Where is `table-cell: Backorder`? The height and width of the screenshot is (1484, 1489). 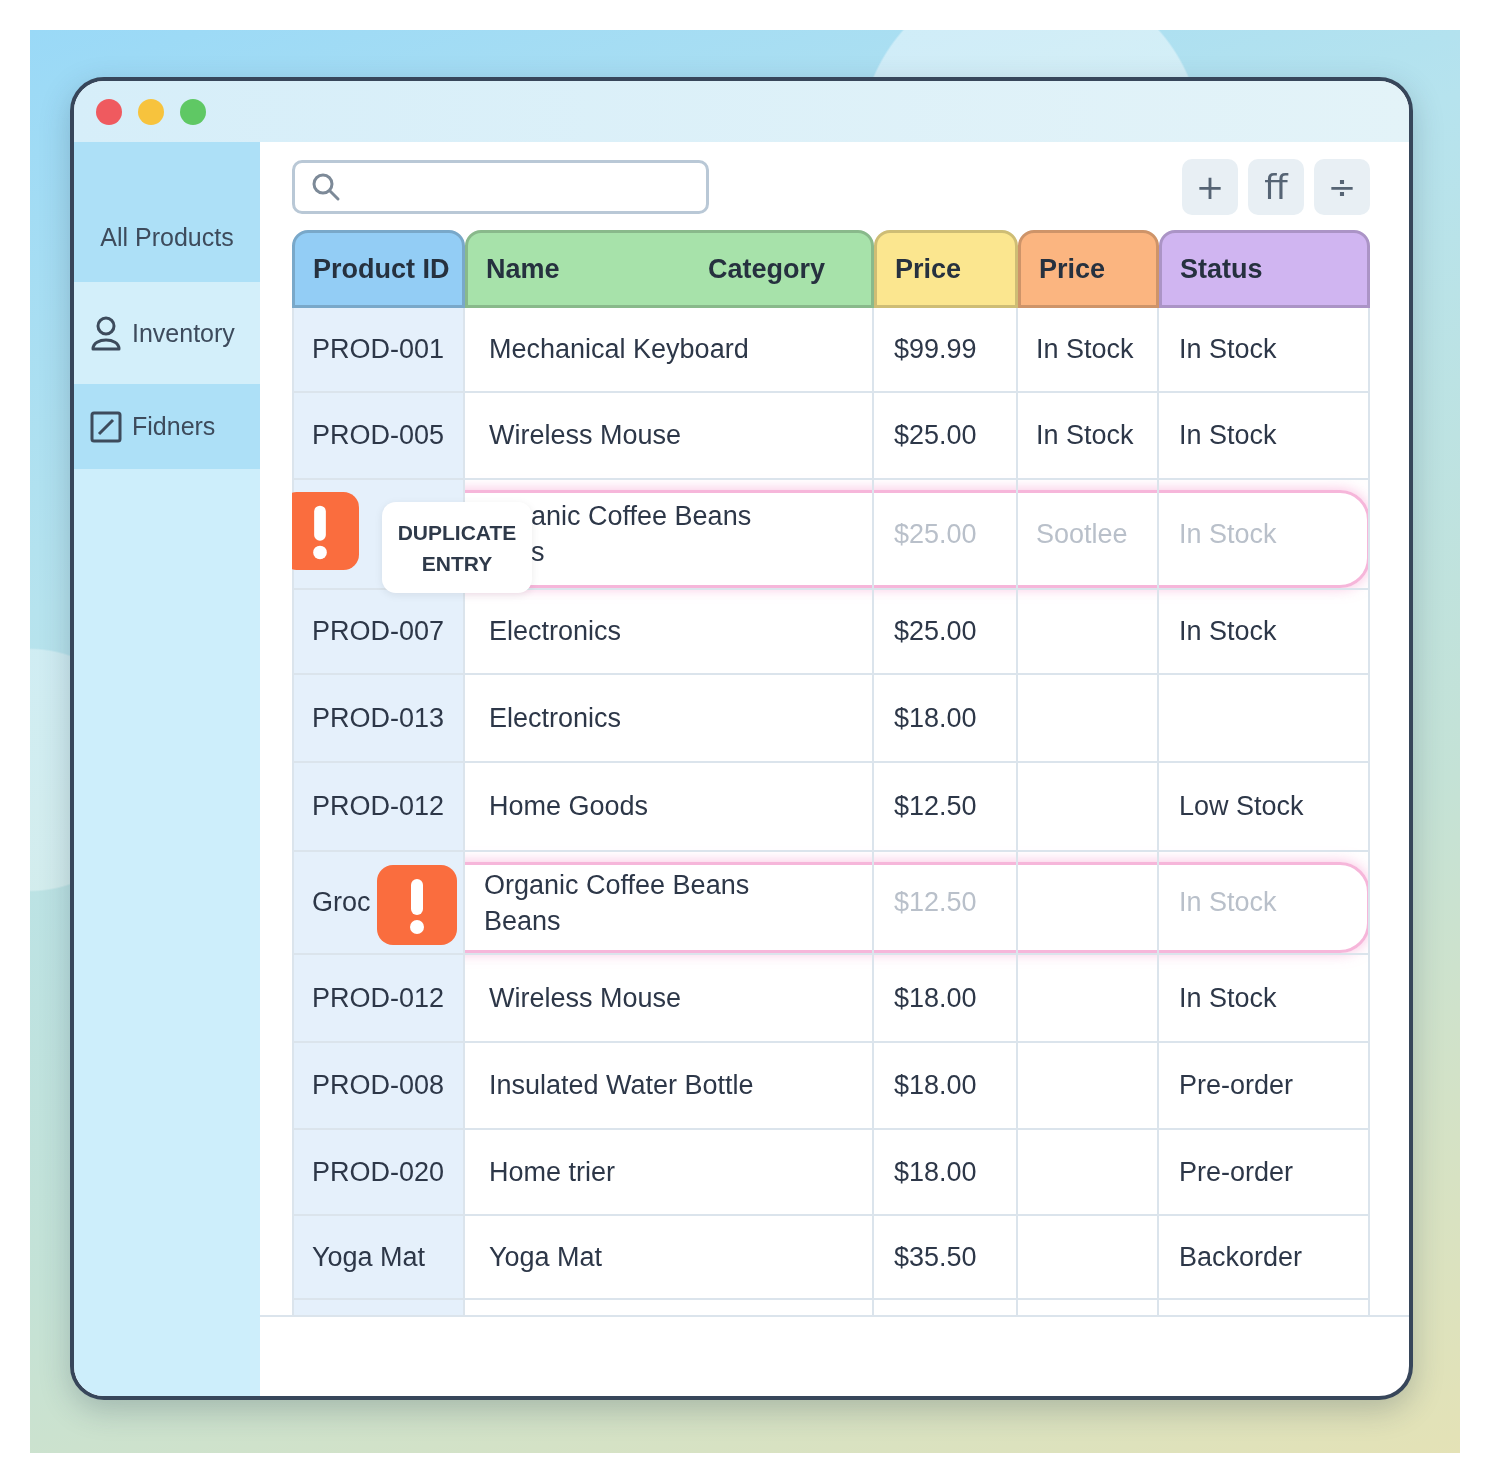
table-cell: Backorder is located at coordinates (1264, 1258).